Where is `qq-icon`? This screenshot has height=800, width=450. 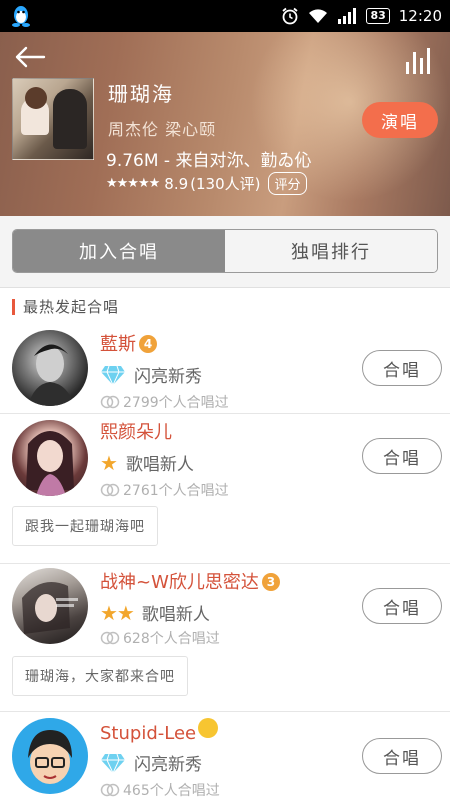
qq-icon is located at coordinates (21, 16).